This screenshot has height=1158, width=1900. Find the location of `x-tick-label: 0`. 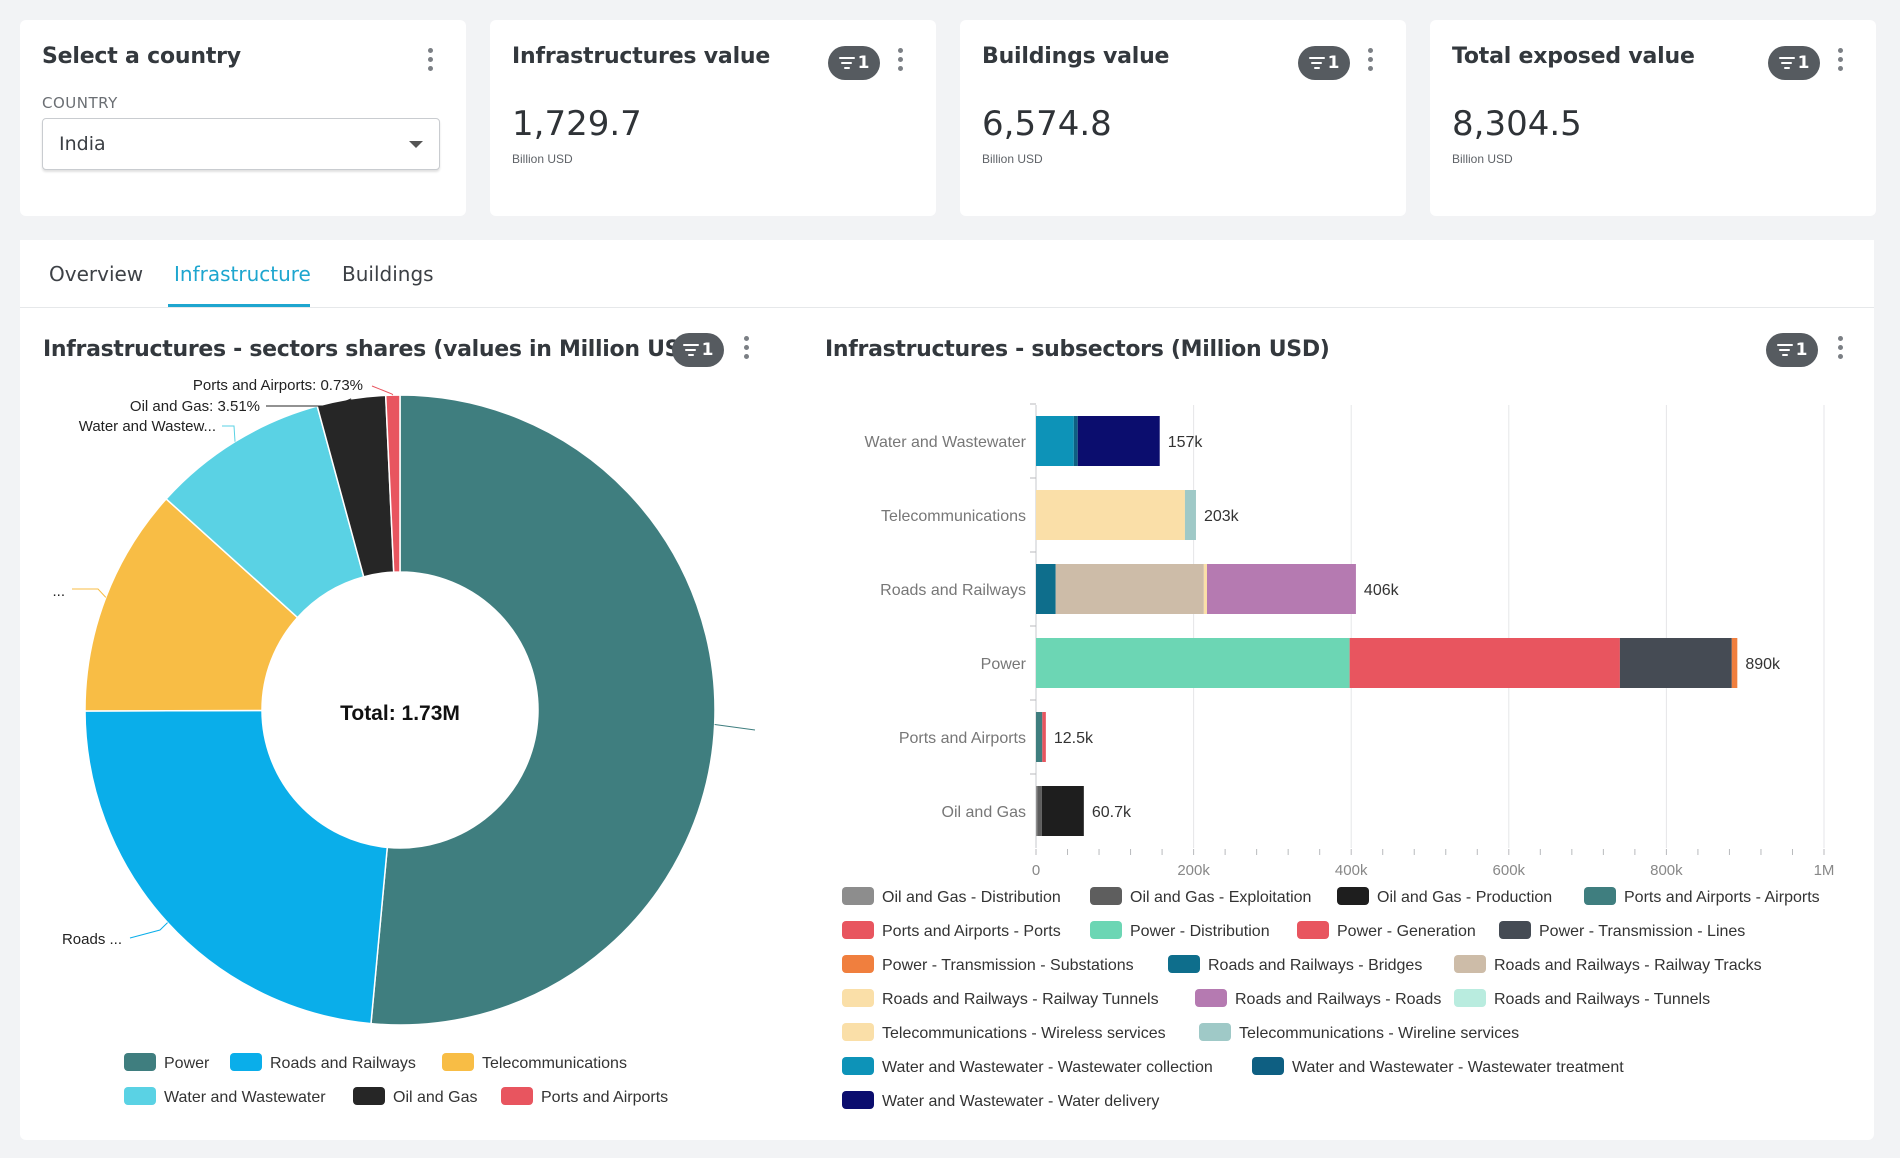

x-tick-label: 0 is located at coordinates (1036, 870).